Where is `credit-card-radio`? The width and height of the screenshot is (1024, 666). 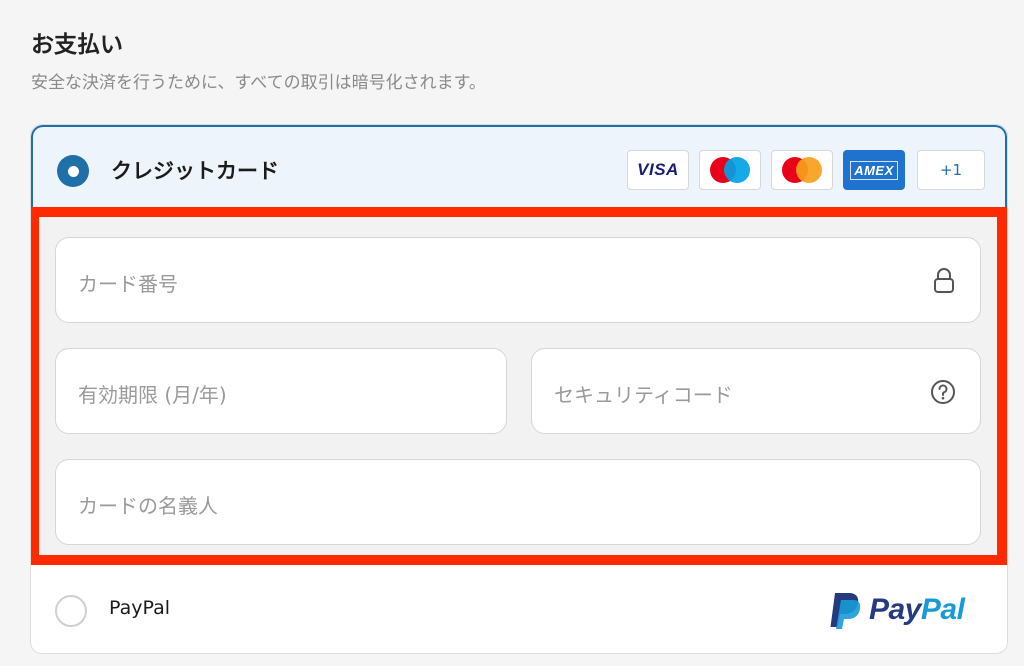
credit-card-radio is located at coordinates (73, 171).